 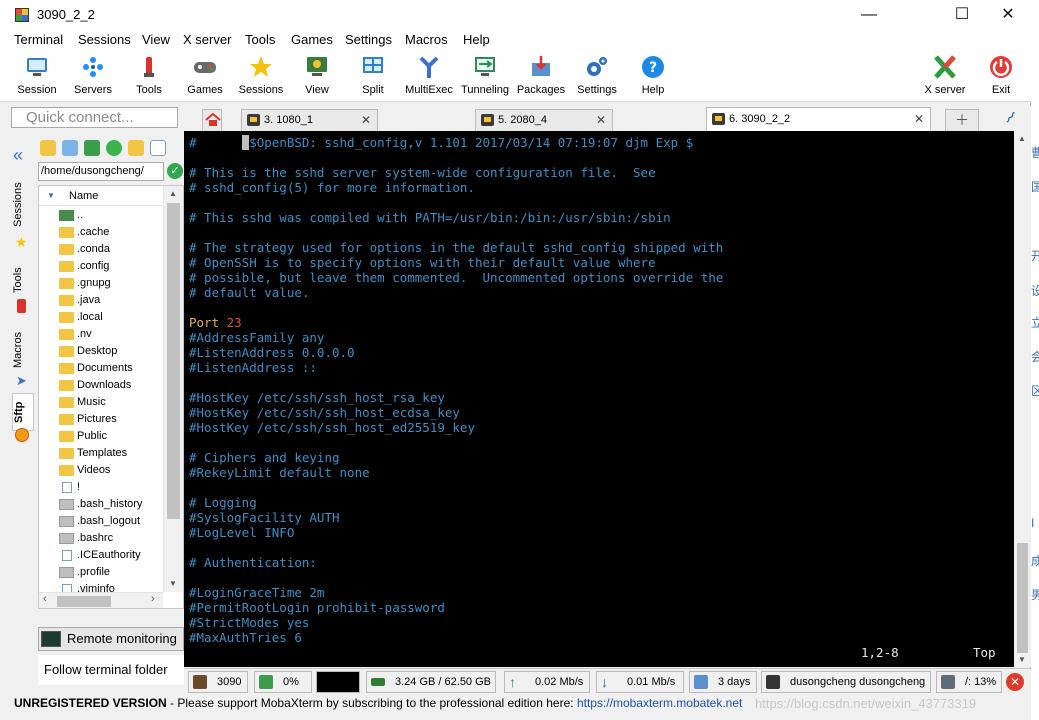 I want to click on servers-button: Servers, so click(x=93, y=76).